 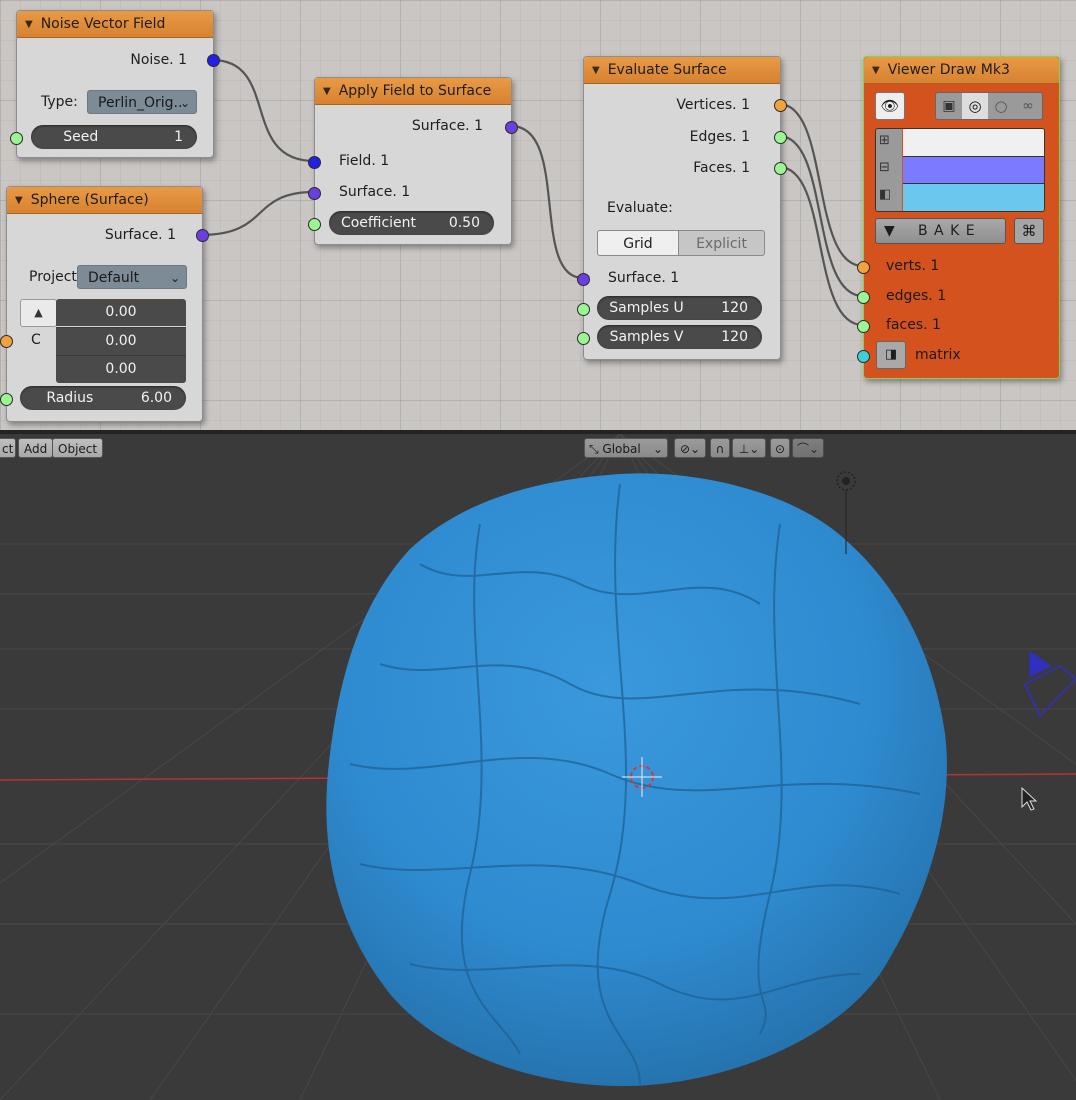 What do you see at coordinates (464, 223) in the screenshot?
I see `coefficient-value: 0.50` at bounding box center [464, 223].